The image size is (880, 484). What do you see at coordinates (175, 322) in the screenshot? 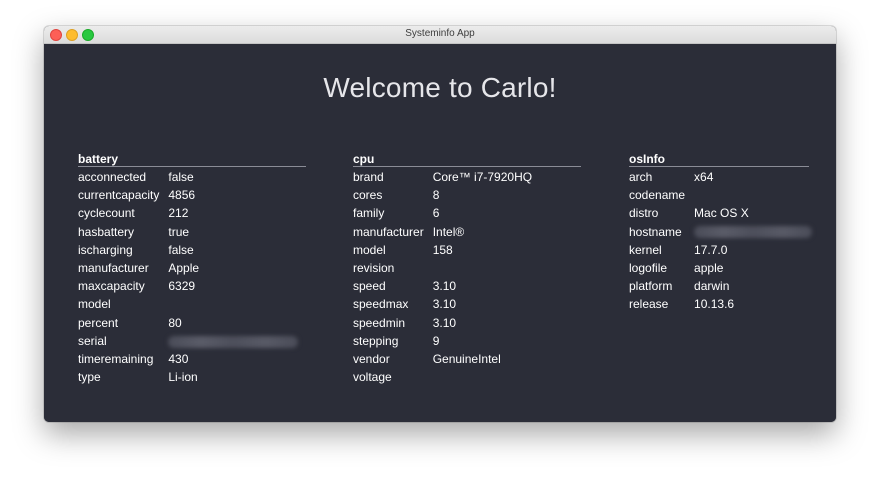
I see `row-value: 80` at bounding box center [175, 322].